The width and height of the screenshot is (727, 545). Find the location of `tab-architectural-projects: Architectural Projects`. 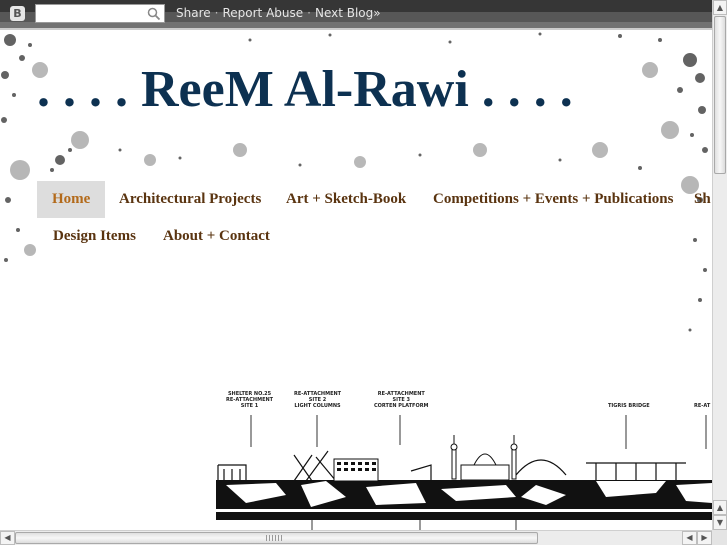

tab-architectural-projects: Architectural Projects is located at coordinates (190, 199).